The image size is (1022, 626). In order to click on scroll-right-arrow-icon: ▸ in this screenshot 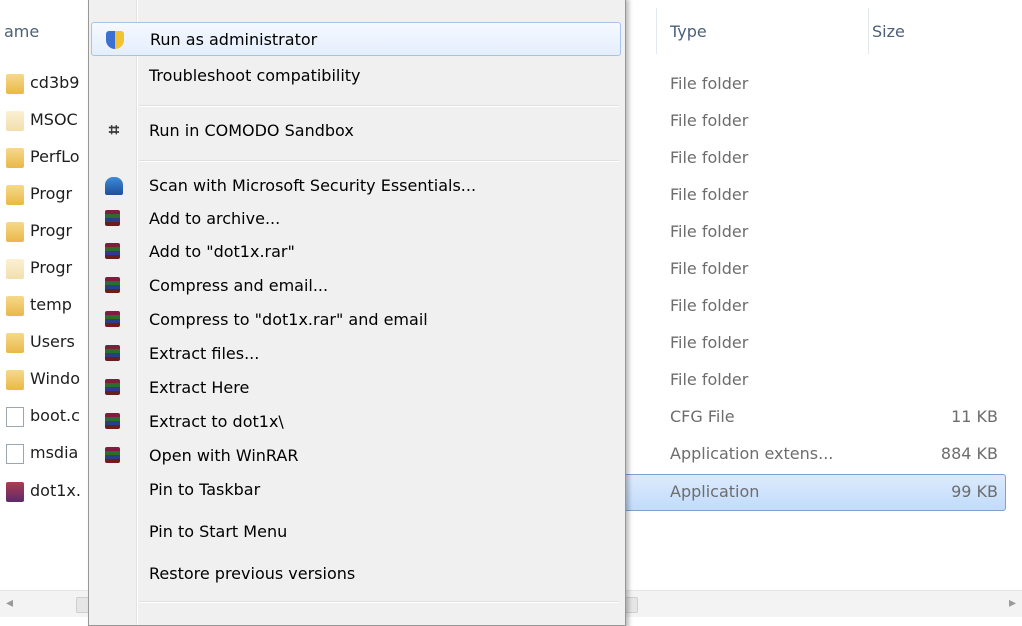, I will do `click(1012, 603)`.